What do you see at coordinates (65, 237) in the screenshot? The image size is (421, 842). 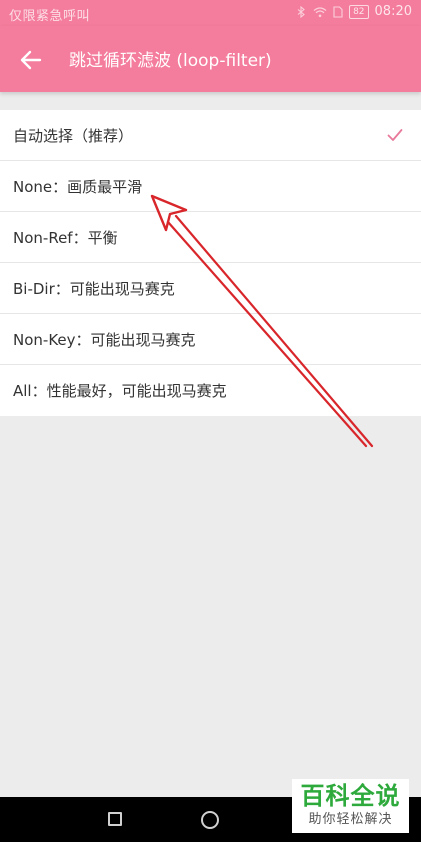 I see `option-label: Non-Ref：平衡` at bounding box center [65, 237].